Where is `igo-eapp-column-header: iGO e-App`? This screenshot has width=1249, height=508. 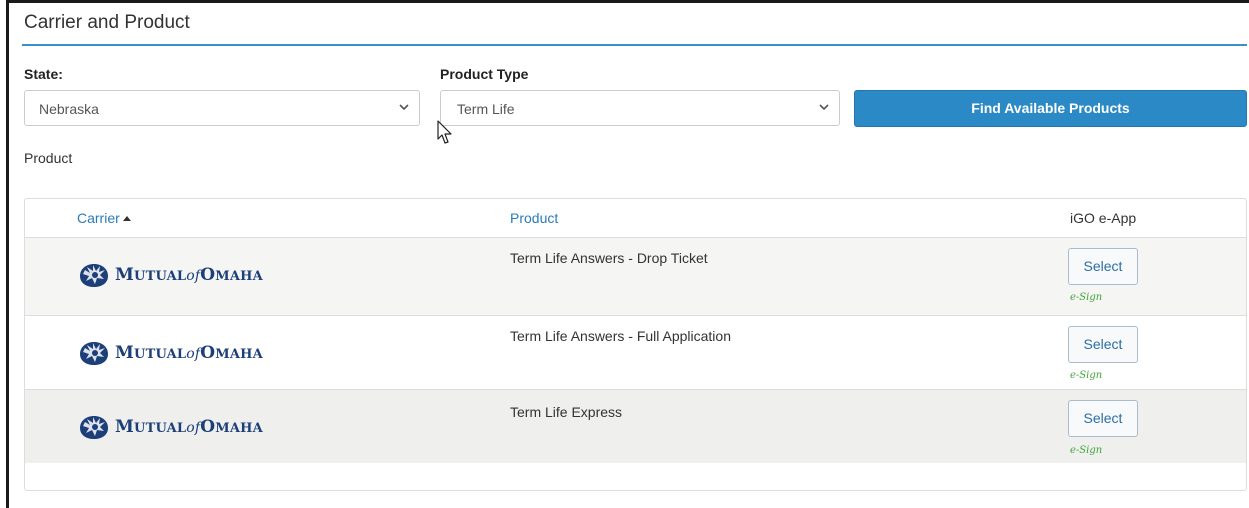
igo-eapp-column-header: iGO e-App is located at coordinates (1103, 218).